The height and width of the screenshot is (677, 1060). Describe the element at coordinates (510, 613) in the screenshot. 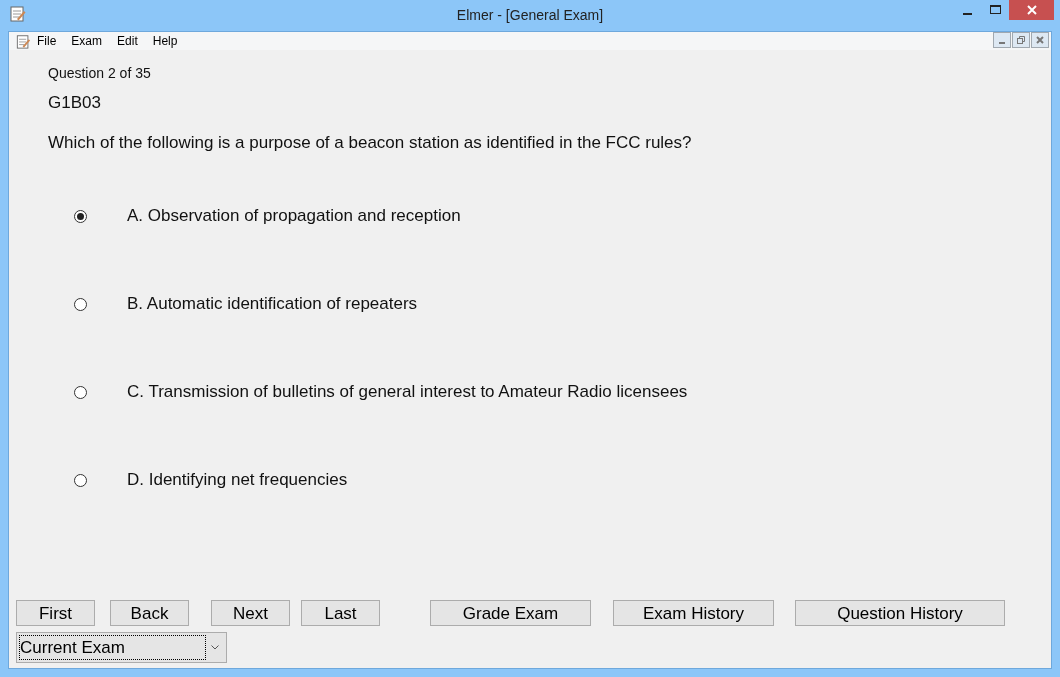

I see `action-button: Grade Exam` at that location.